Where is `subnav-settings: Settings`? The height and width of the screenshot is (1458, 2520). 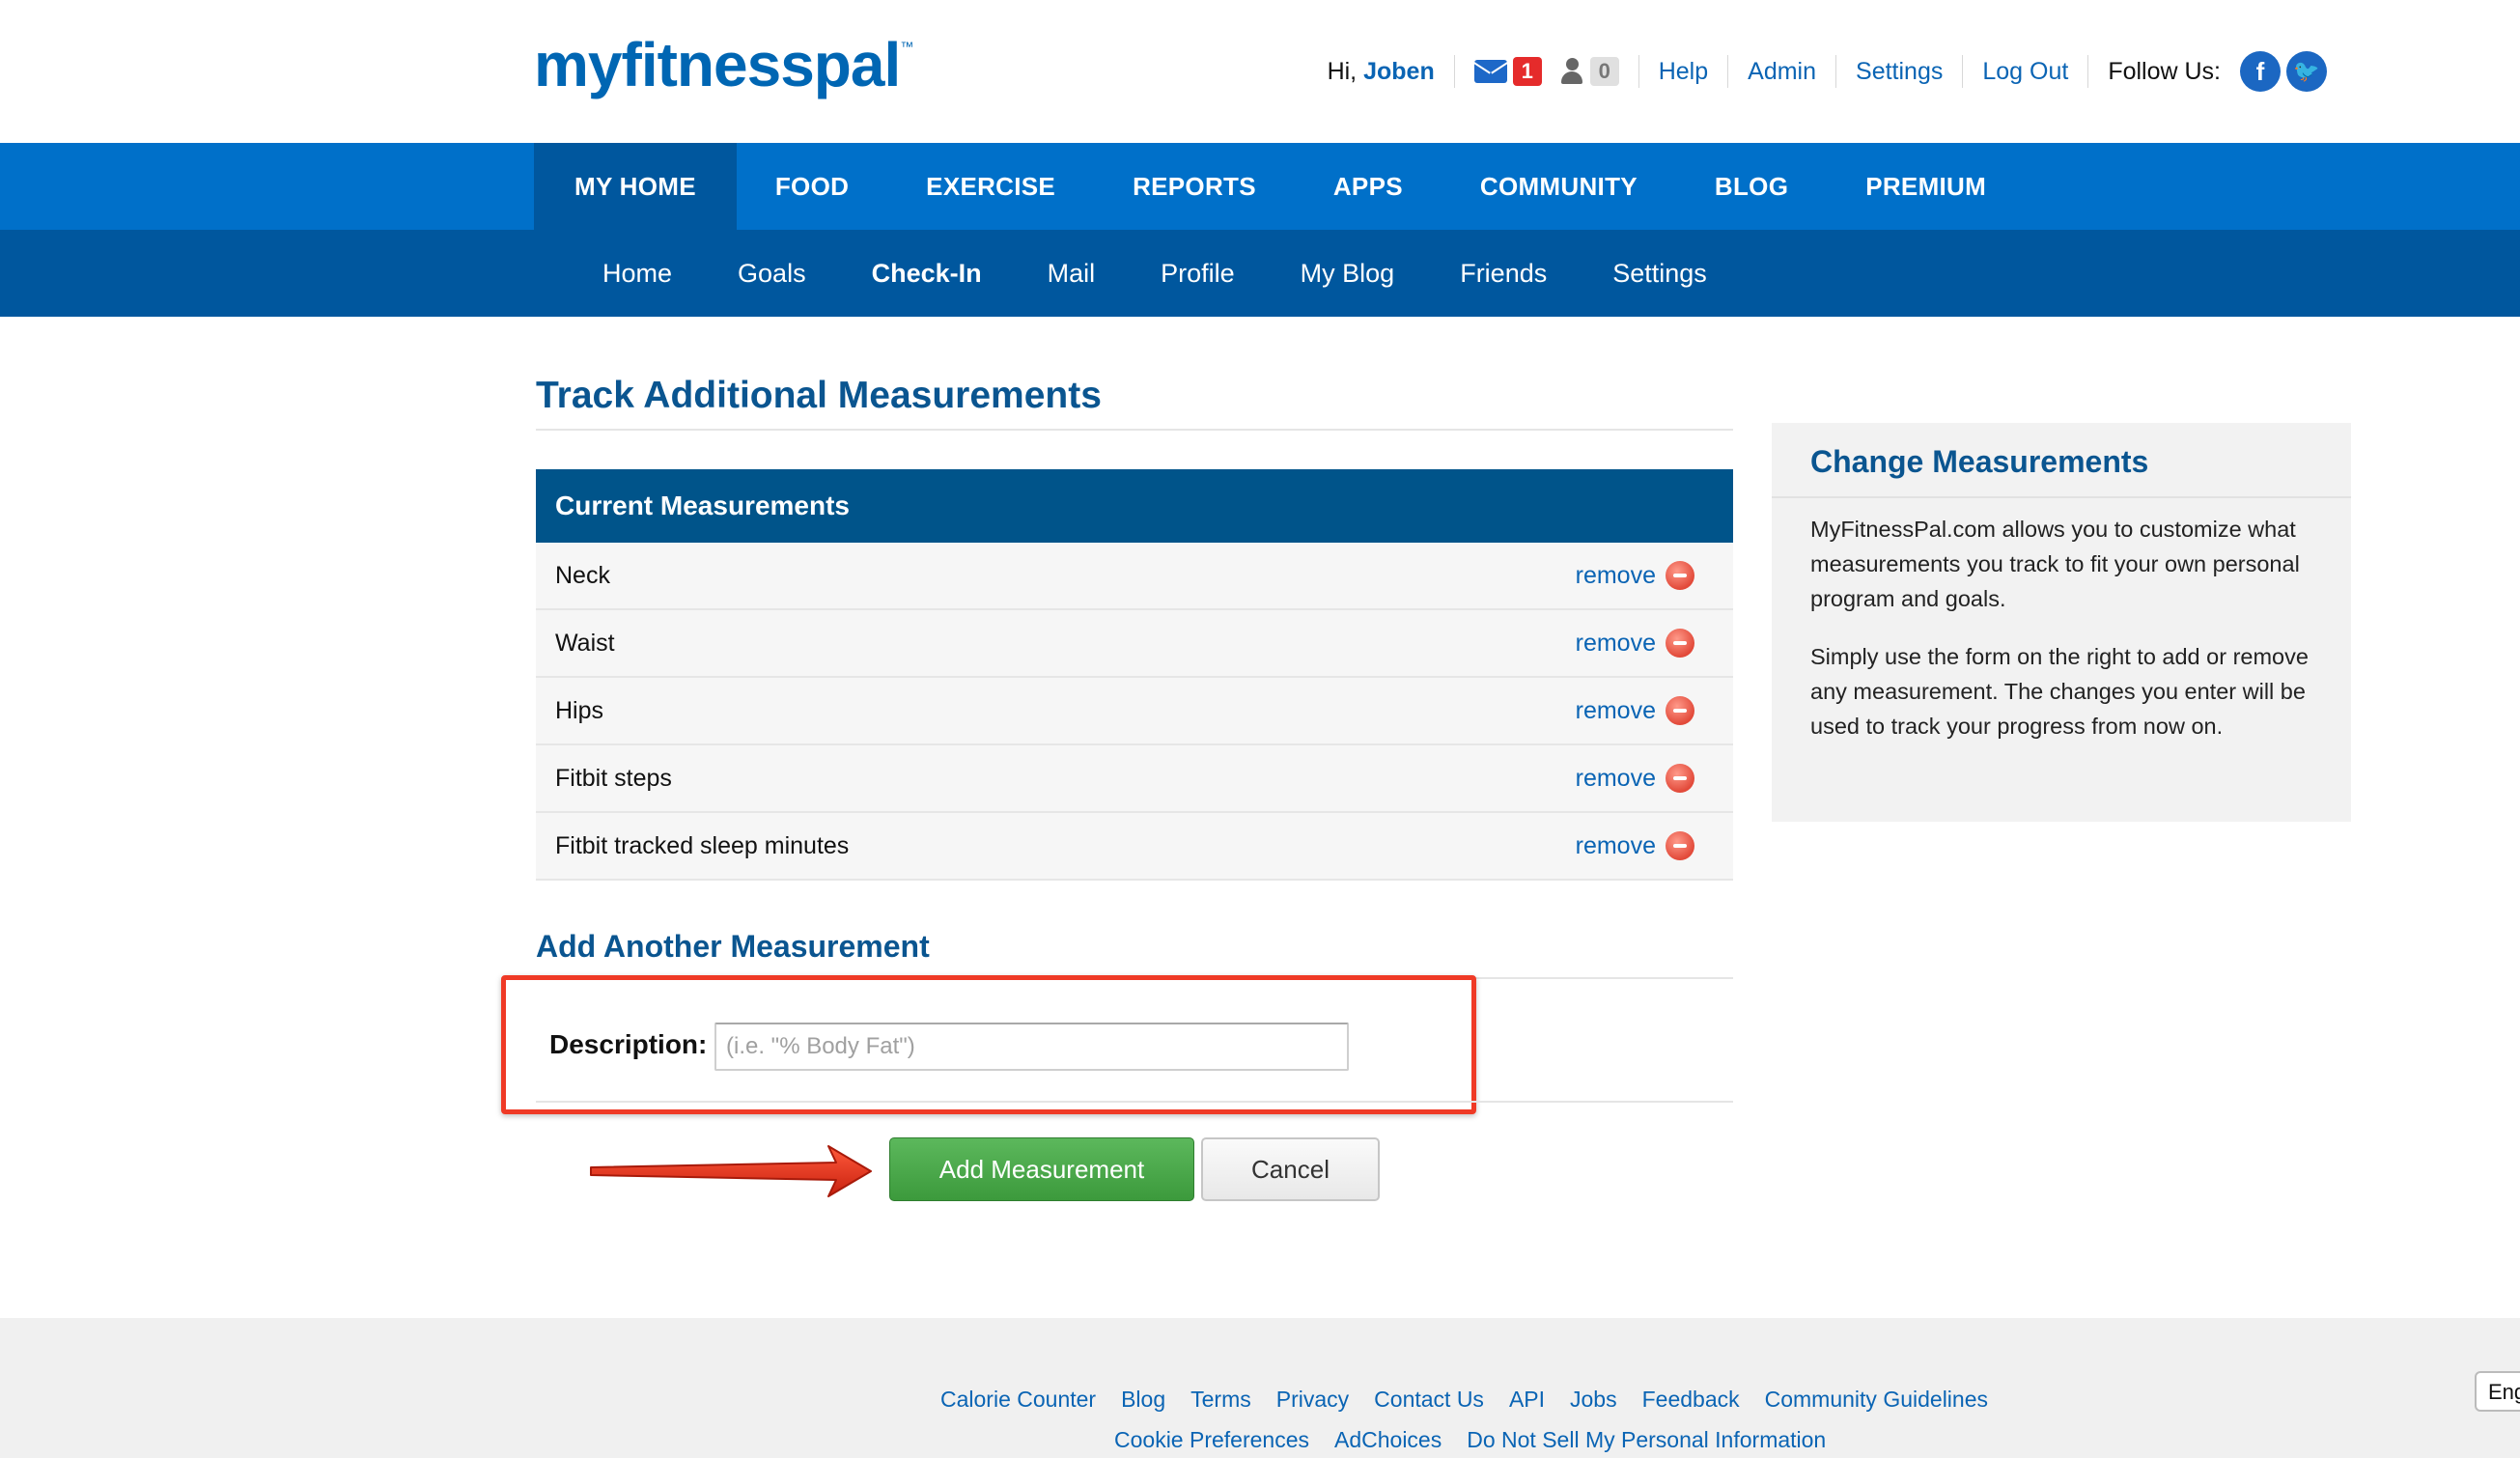
subnav-settings: Settings is located at coordinates (1660, 273).